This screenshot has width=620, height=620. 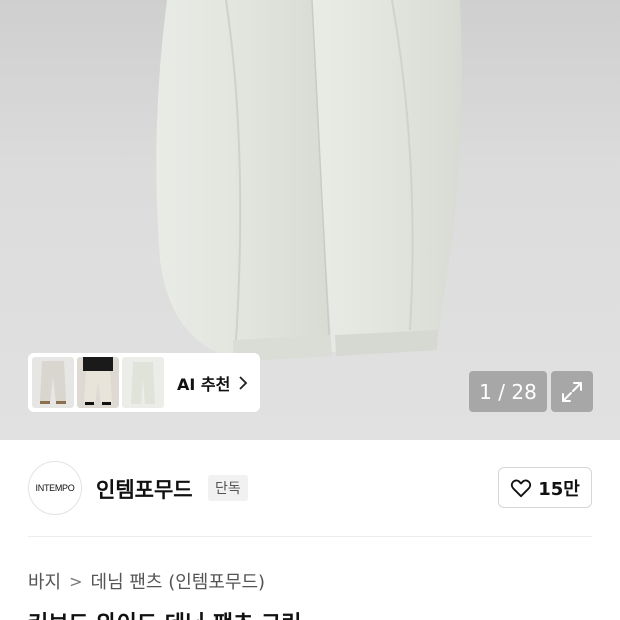 I want to click on like-button: 15만, so click(x=545, y=487).